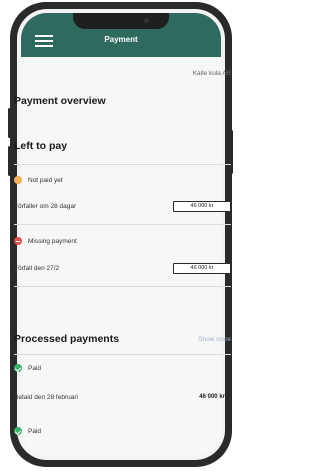 This screenshot has width=320, height=471. Describe the element at coordinates (45, 180) in the screenshot. I see `status-label: Not paid yet` at that location.